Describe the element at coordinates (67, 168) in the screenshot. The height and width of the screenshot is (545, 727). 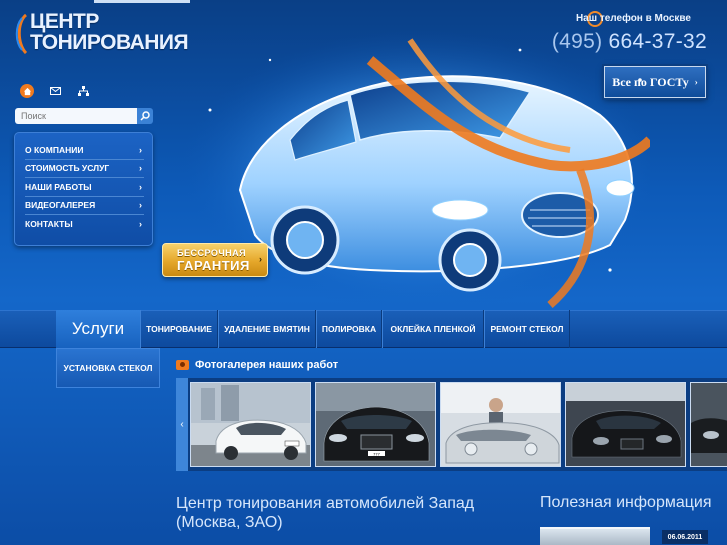
I see `sidebar-item-label: СТОИМОСТЬ УСЛУГ` at that location.